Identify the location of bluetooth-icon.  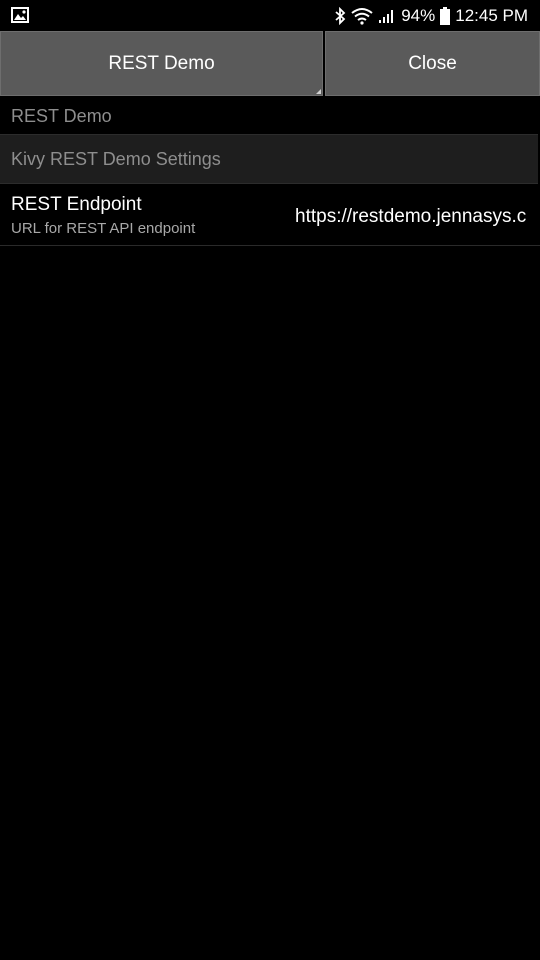
(340, 15).